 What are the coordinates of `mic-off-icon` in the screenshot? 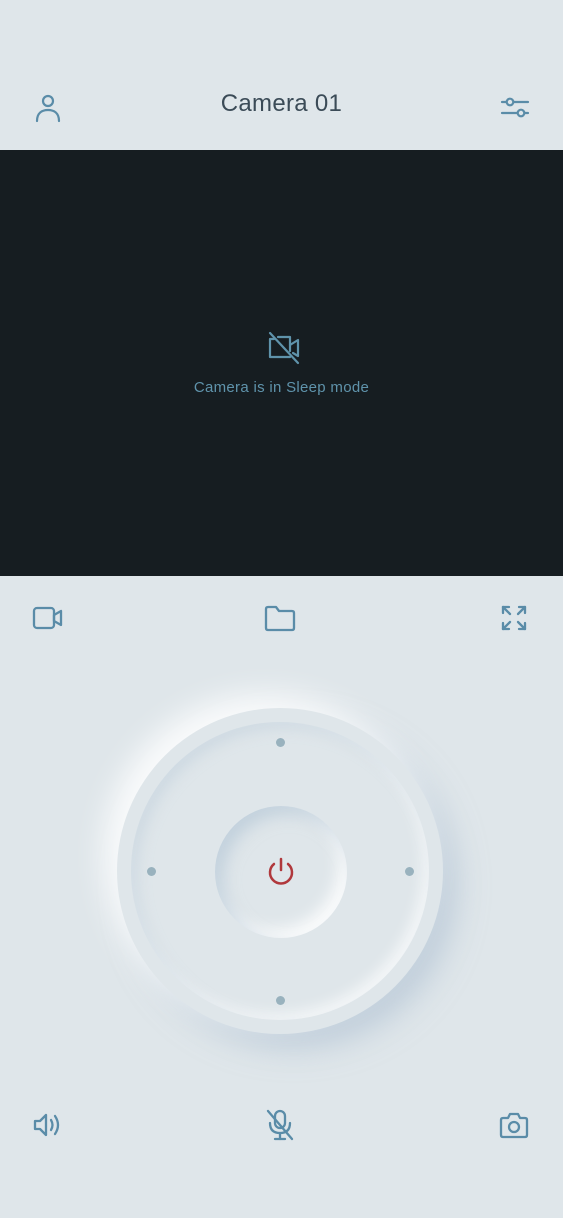 It's located at (280, 1125).